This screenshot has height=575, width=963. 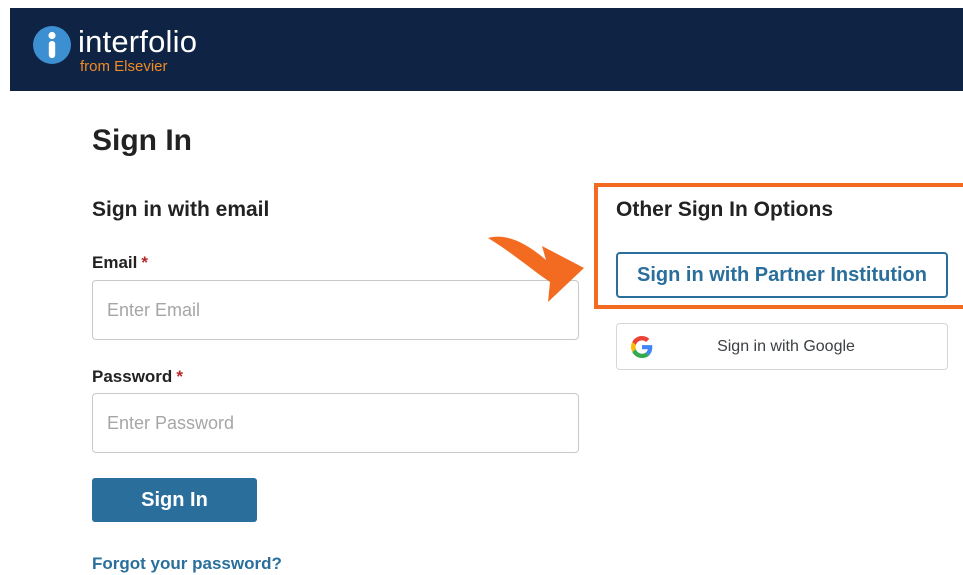 I want to click on interfolio-logo-icon, so click(x=52, y=45).